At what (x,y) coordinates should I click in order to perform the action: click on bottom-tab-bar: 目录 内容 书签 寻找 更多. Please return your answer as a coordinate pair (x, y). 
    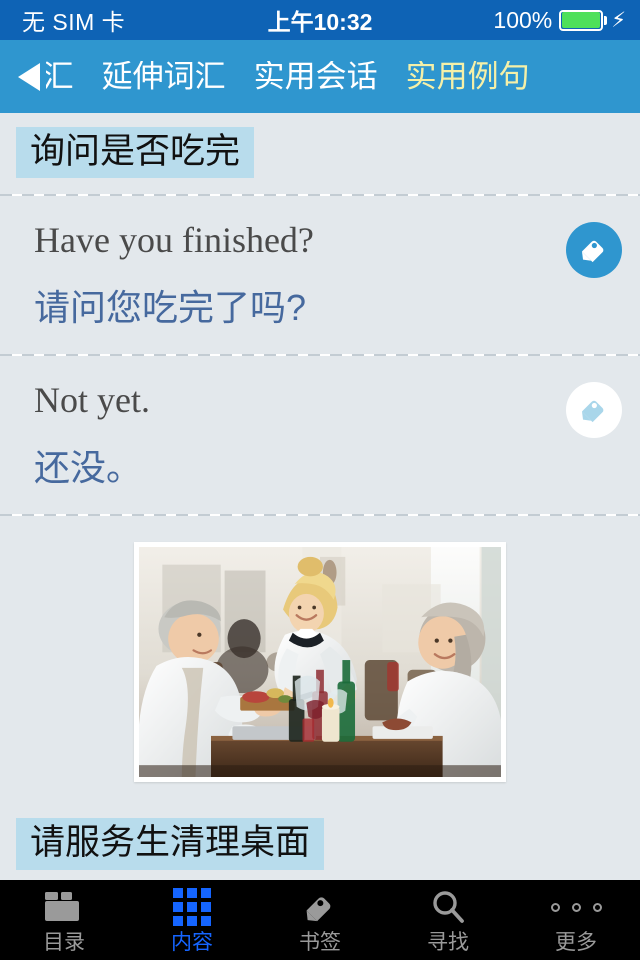
    Looking at the image, I should click on (320, 920).